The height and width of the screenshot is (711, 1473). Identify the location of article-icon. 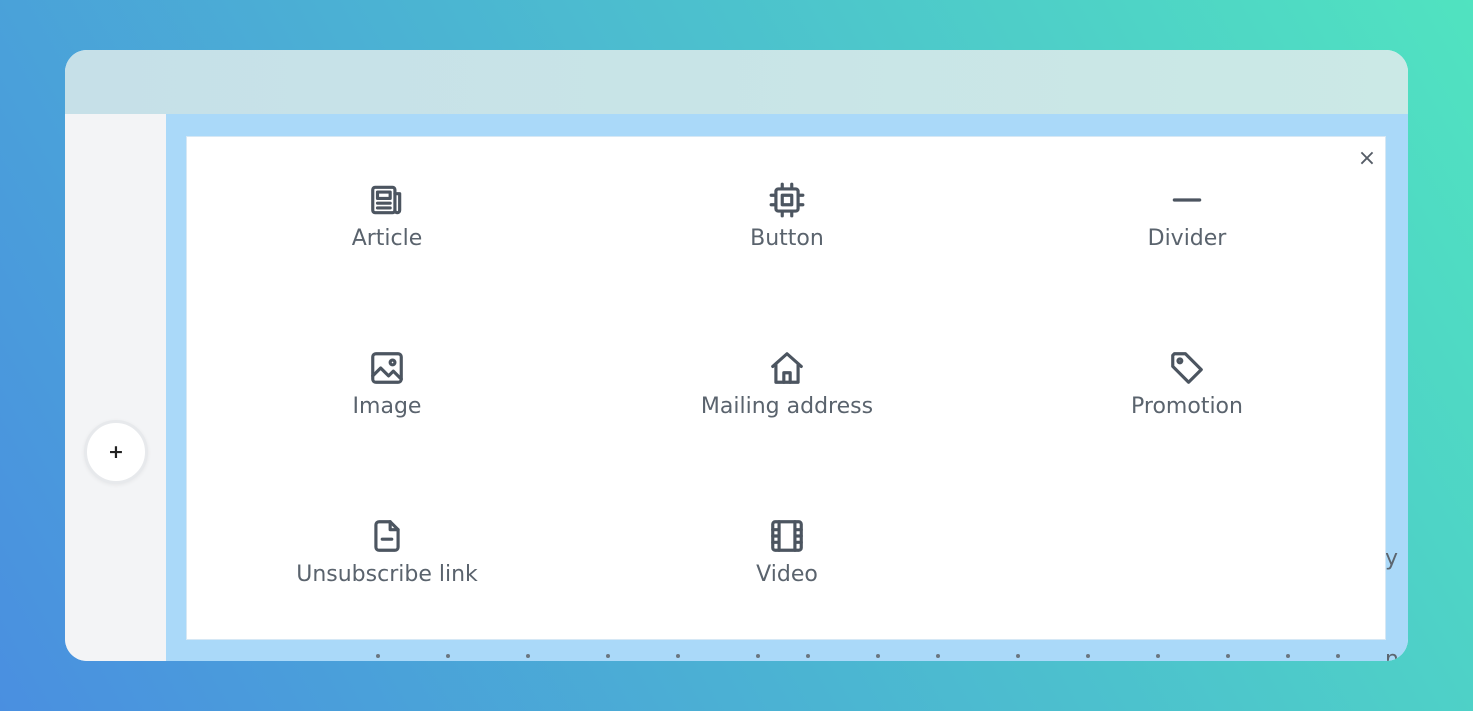
(387, 200).